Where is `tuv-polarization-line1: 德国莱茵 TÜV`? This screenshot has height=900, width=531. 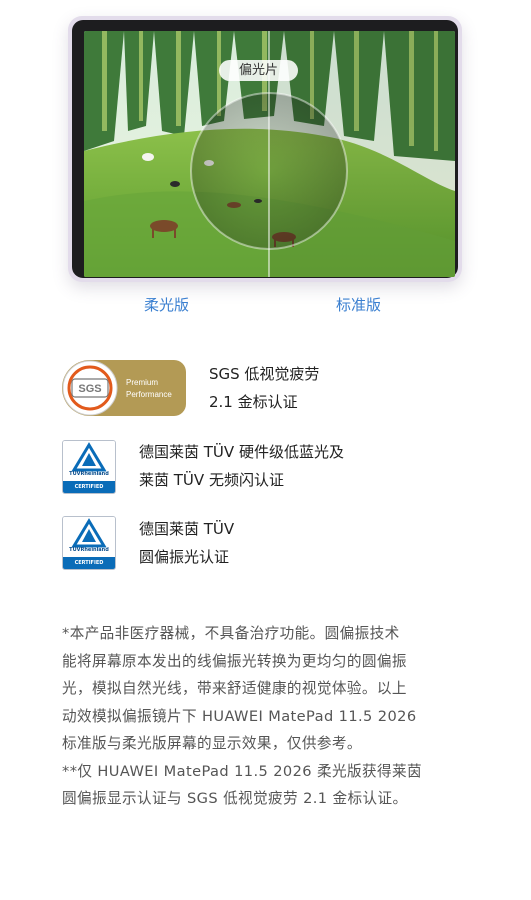 tuv-polarization-line1: 德国莱茵 TÜV is located at coordinates (187, 529).